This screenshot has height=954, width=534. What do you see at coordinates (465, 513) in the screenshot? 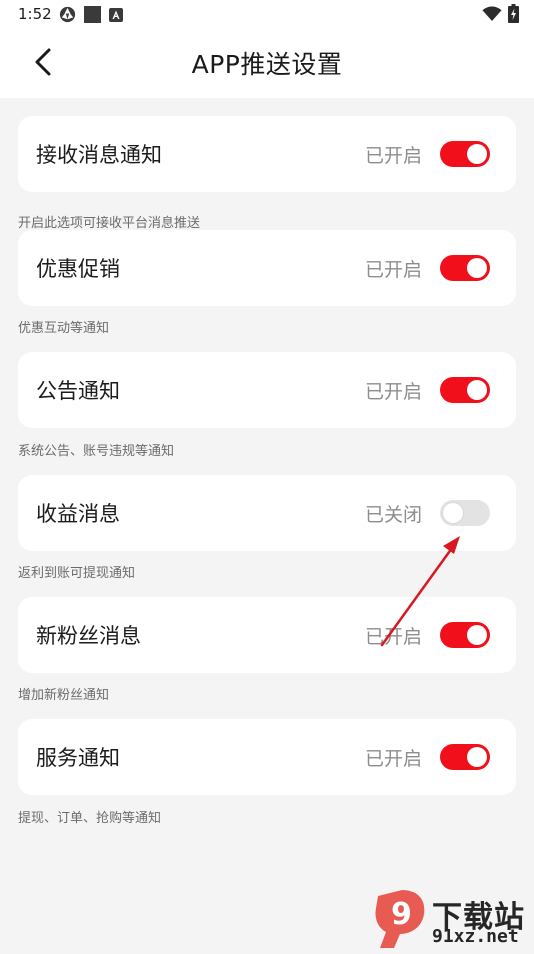
I see `toggle-switch-earnings` at bounding box center [465, 513].